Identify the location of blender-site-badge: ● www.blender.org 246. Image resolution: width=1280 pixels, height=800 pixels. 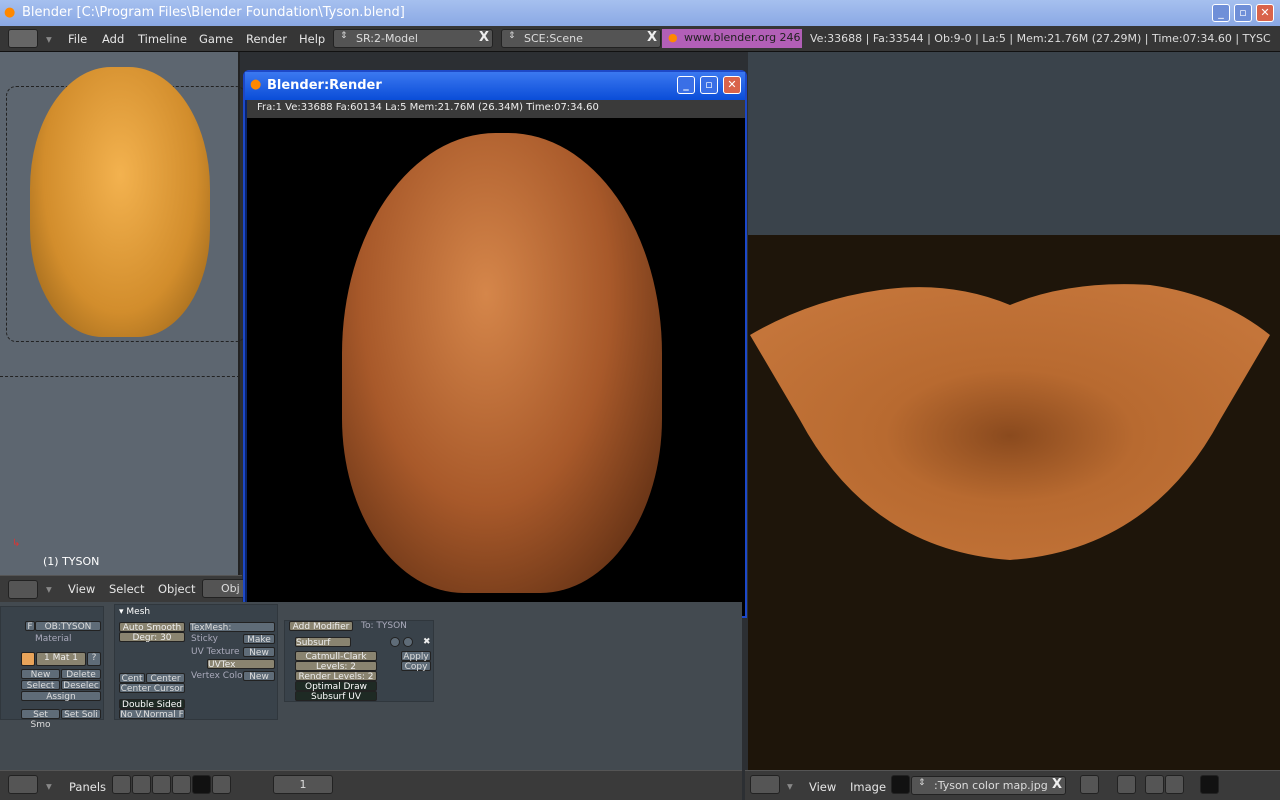
(732, 38).